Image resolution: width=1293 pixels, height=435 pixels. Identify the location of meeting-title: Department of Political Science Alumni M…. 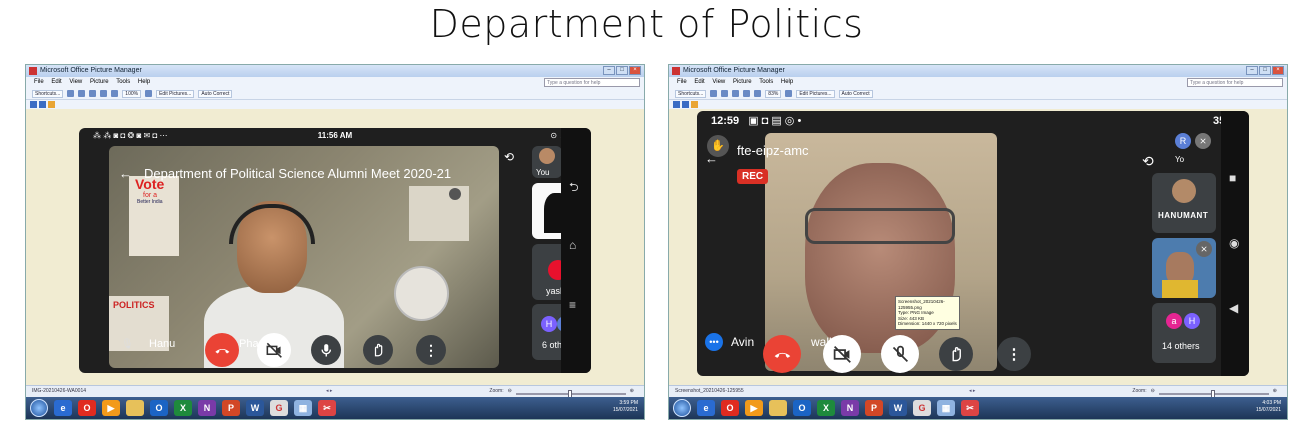
(297, 173).